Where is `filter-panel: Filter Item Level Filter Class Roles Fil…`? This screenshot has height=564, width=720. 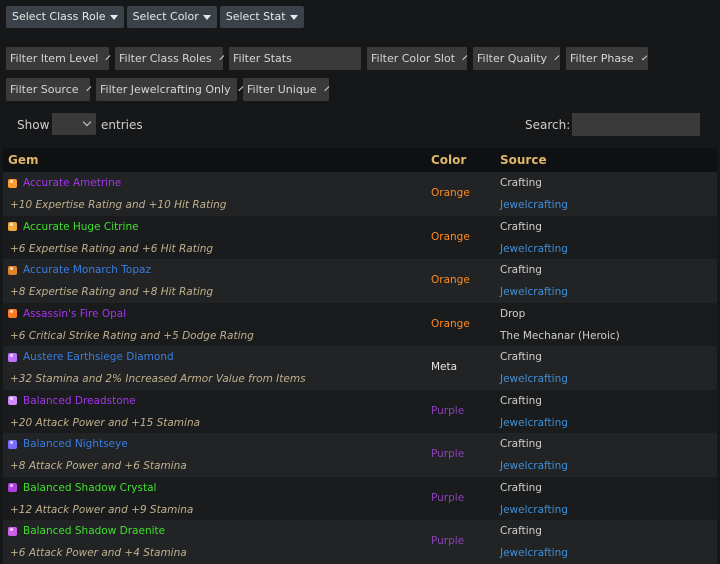
filter-panel: Filter Item Level Filter Class Roles Fil… is located at coordinates (356, 78).